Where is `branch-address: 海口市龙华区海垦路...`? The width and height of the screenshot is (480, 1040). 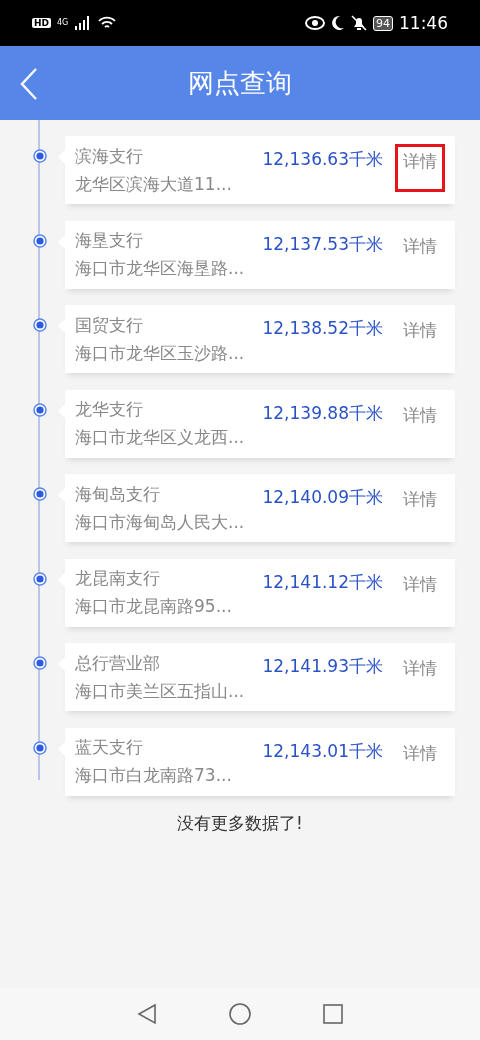 branch-address: 海口市龙华区海垦路... is located at coordinates (160, 268).